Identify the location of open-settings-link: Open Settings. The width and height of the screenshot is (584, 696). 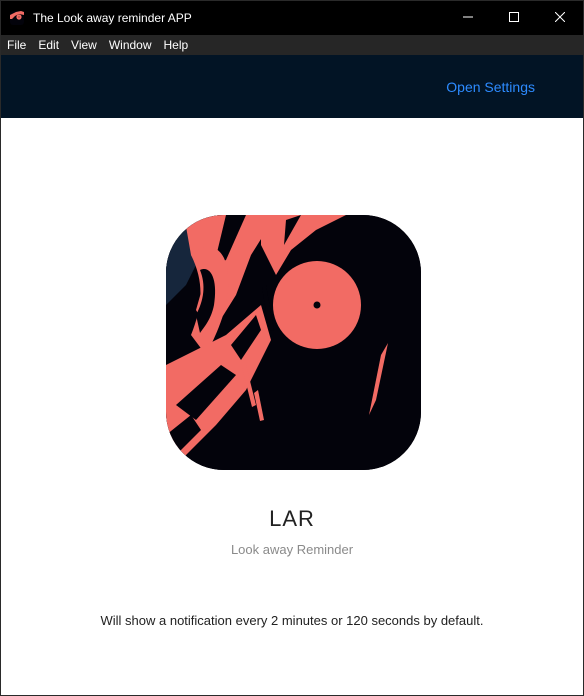
(490, 87).